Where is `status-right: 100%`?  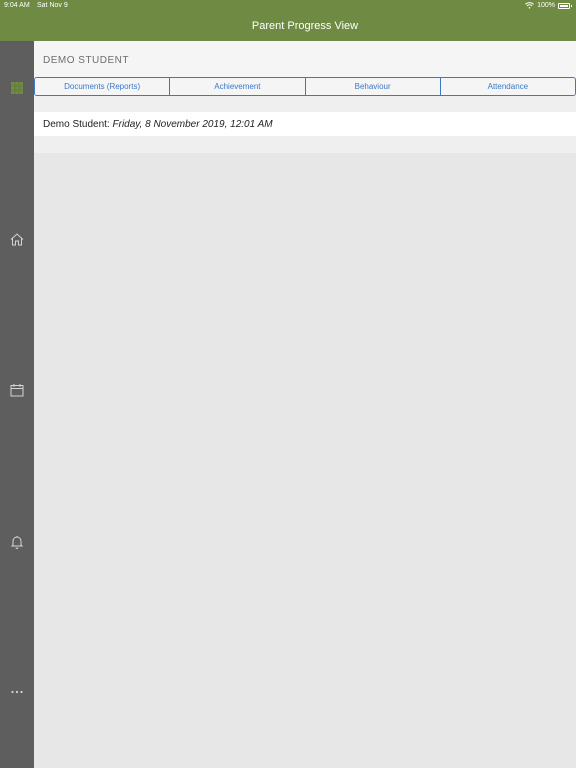
status-right: 100% is located at coordinates (548, 5).